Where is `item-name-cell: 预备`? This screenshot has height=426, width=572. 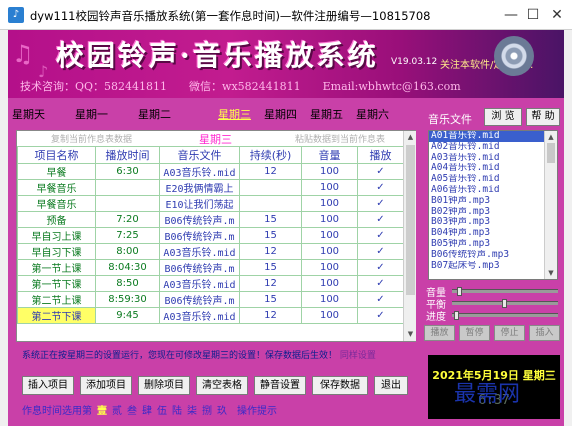 item-name-cell: 预备 is located at coordinates (56, 219).